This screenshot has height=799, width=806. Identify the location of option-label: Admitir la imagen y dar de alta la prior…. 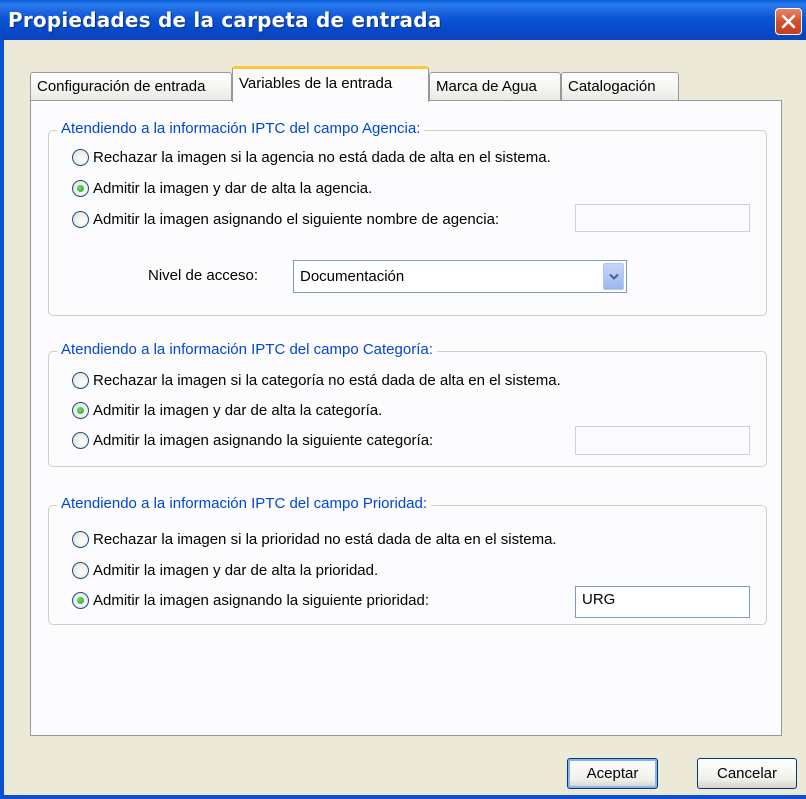
(236, 570).